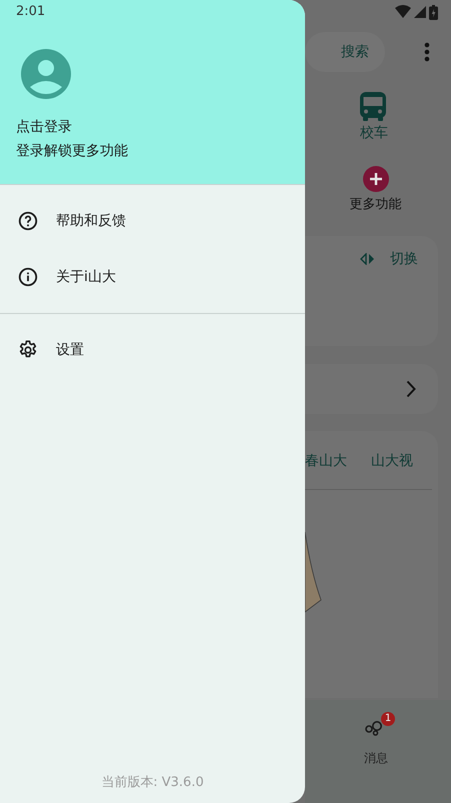 The image size is (451, 803). What do you see at coordinates (152, 221) in the screenshot?
I see `menu-item: 帮助和反馈` at bounding box center [152, 221].